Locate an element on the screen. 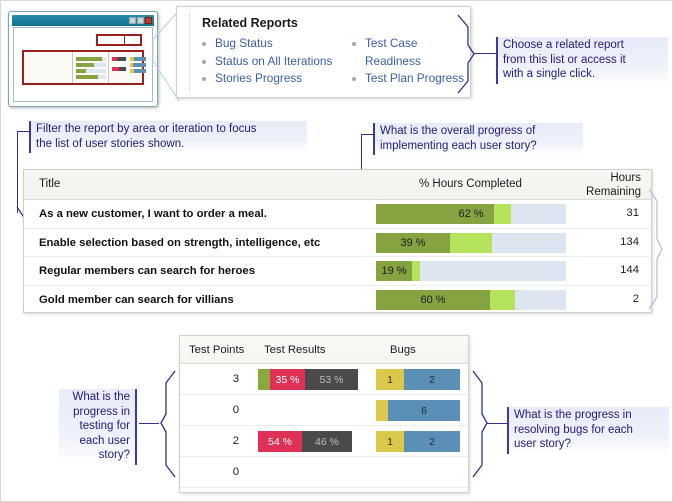 Image resolution: width=673 pixels, height=502 pixels. bar-label-pct: 62 % is located at coordinates (471, 214).